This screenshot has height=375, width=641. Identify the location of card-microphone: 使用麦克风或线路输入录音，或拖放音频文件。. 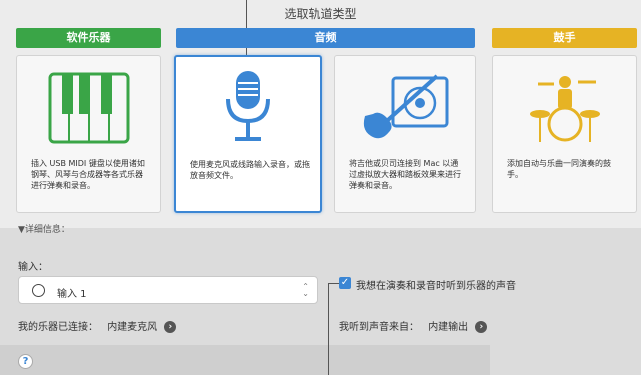
(248, 134).